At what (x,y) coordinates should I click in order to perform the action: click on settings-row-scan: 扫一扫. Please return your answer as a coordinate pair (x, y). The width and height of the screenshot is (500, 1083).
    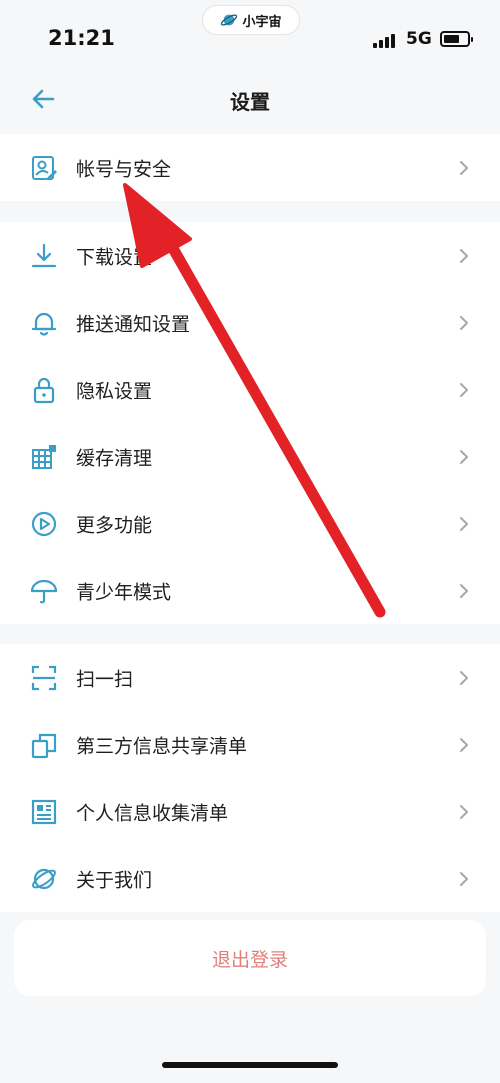
    Looking at the image, I should click on (250, 677).